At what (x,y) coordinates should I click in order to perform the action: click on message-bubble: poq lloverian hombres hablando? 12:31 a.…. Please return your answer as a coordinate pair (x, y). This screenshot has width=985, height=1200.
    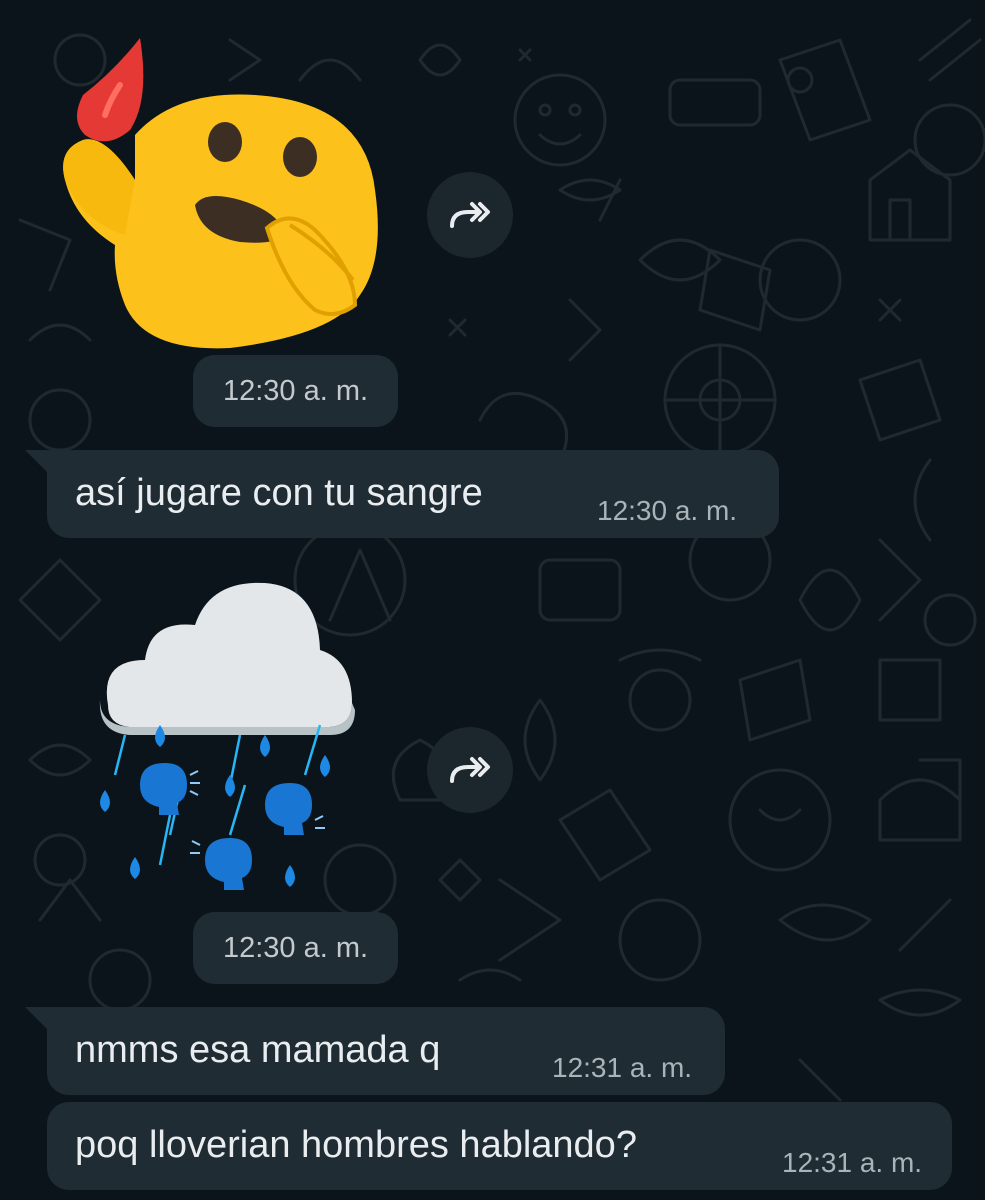
    Looking at the image, I should click on (499, 1146).